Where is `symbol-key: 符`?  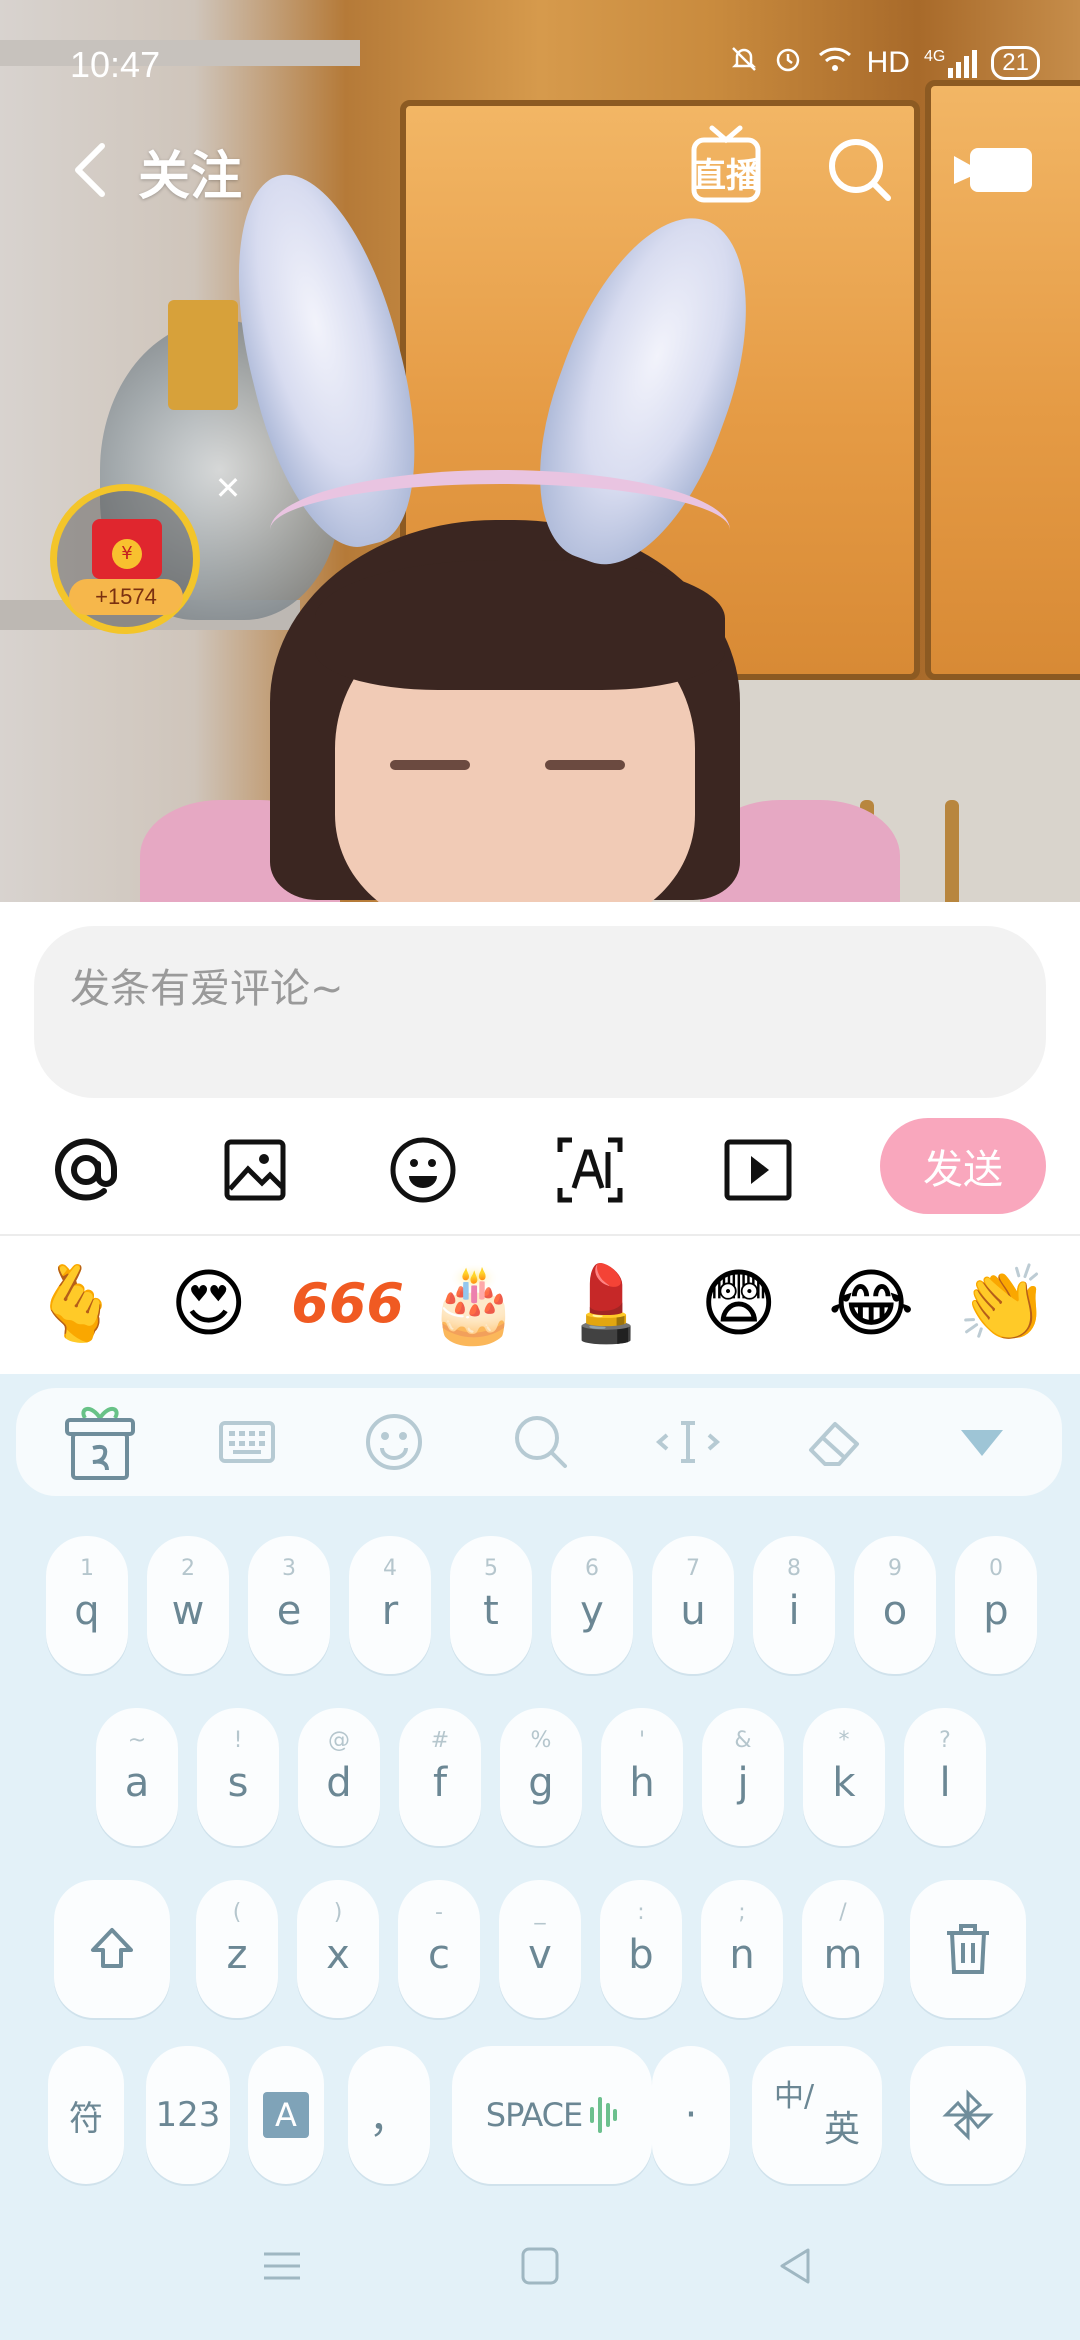
symbol-key: 符 is located at coordinates (86, 2115).